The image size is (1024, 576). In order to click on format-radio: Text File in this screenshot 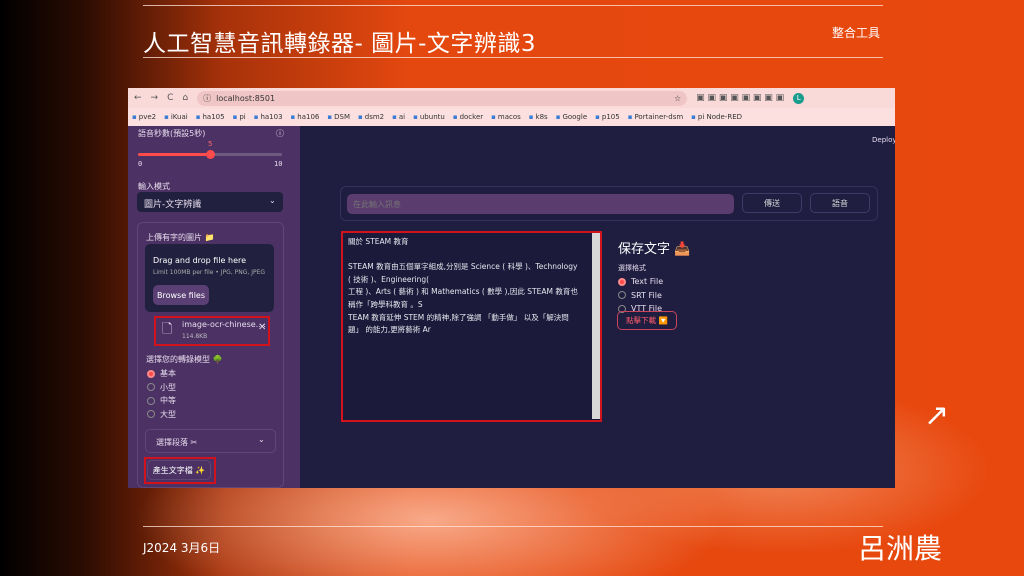, I will do `click(640, 281)`.